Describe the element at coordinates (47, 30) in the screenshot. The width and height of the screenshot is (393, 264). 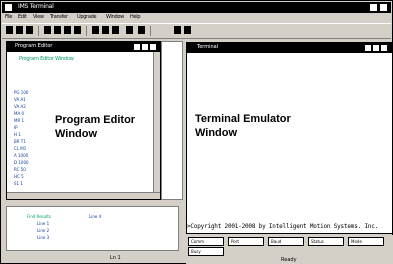
I see `cut-icon` at that location.